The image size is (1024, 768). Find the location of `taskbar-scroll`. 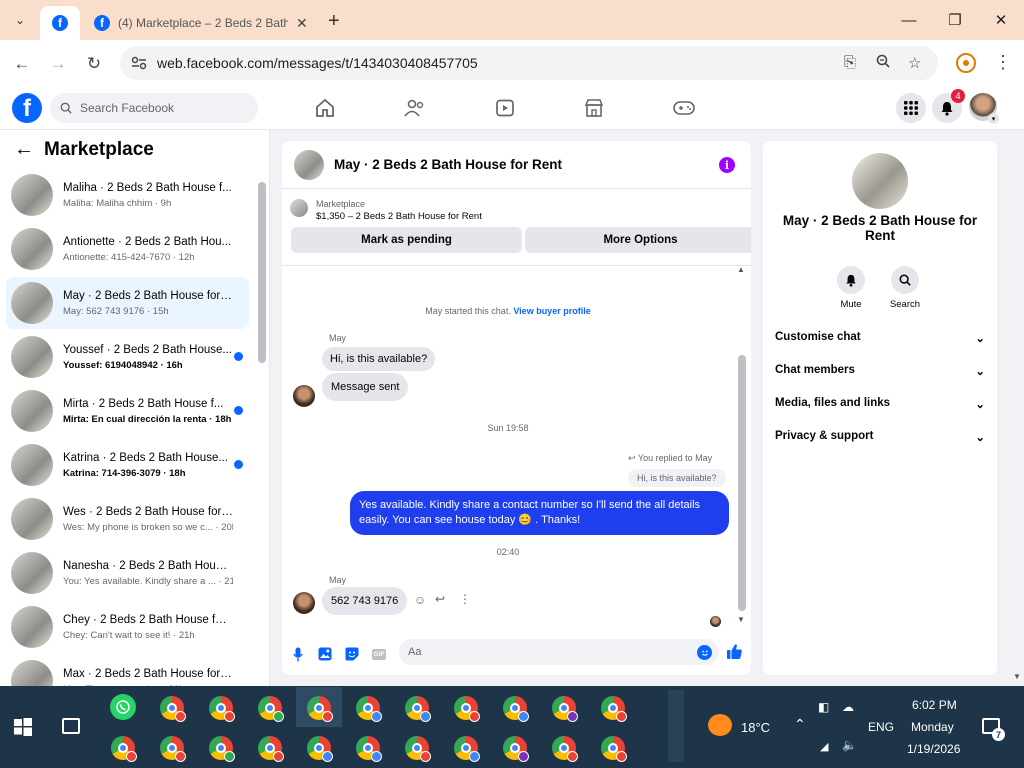

taskbar-scroll is located at coordinates (676, 726).